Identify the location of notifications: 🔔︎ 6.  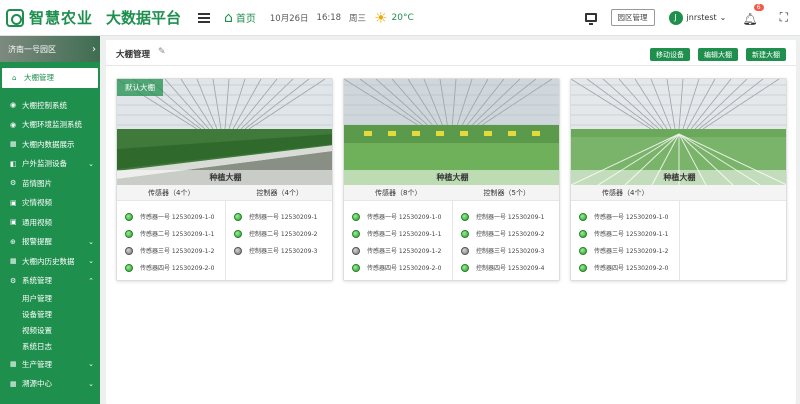
(753, 15).